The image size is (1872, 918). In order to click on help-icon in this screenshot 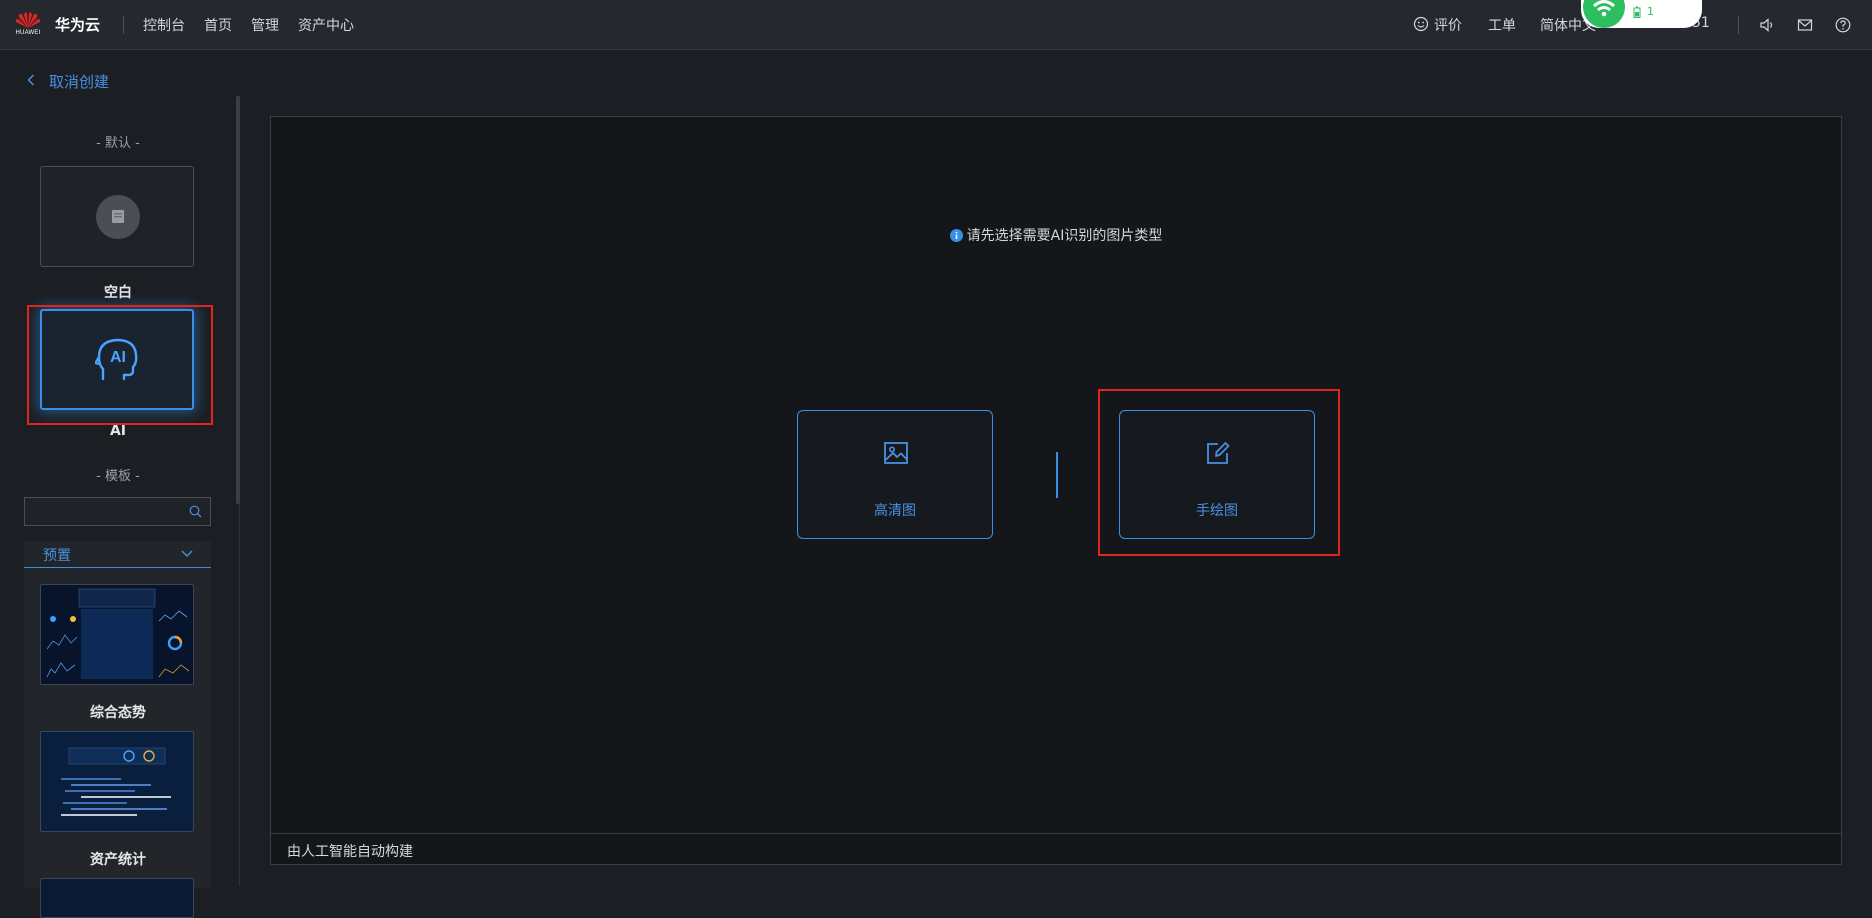, I will do `click(1843, 25)`.